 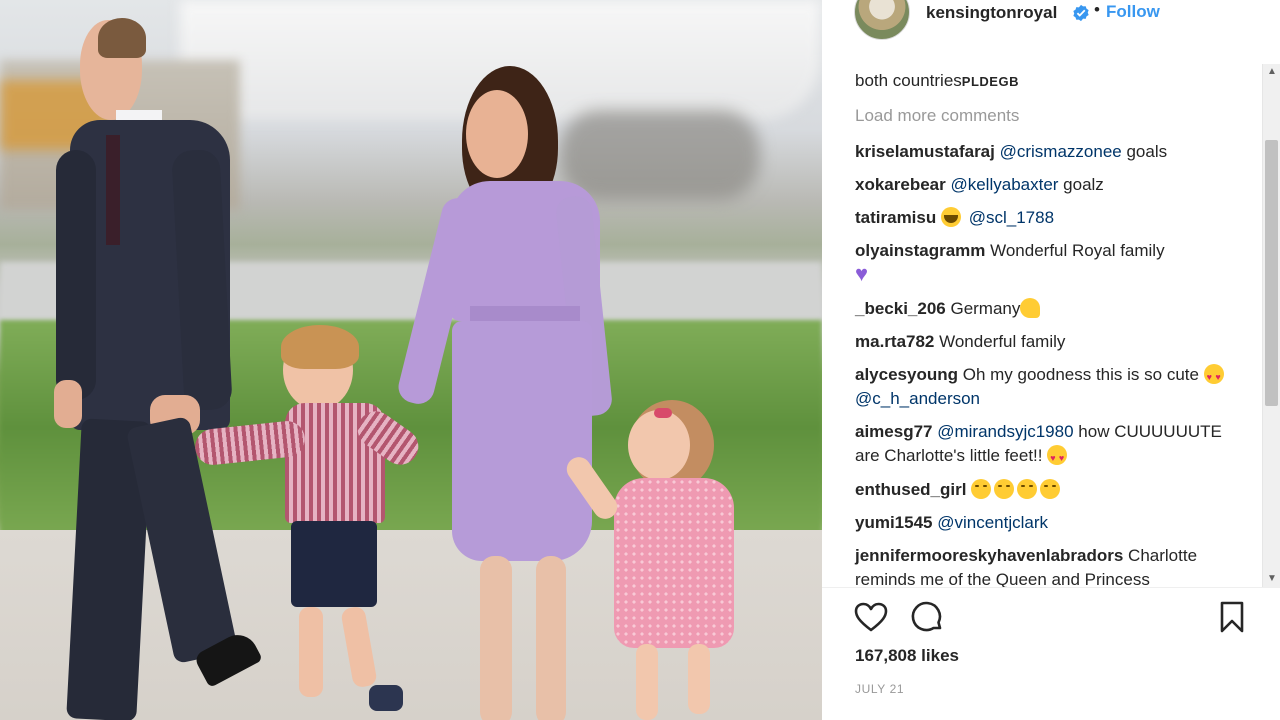 What do you see at coordinates (894, 341) in the screenshot?
I see `comment-username: ma.rta782` at bounding box center [894, 341].